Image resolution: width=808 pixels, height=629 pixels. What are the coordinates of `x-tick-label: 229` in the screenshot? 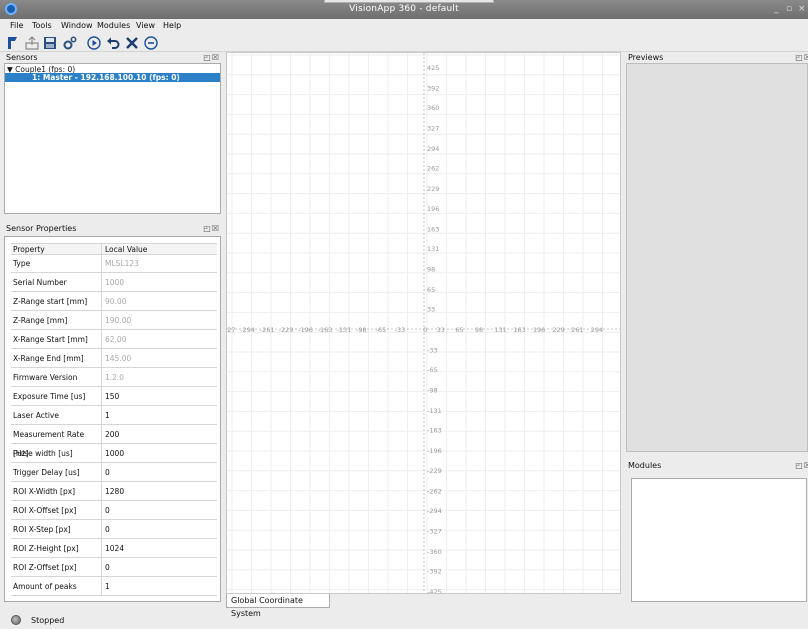 It's located at (558, 330).